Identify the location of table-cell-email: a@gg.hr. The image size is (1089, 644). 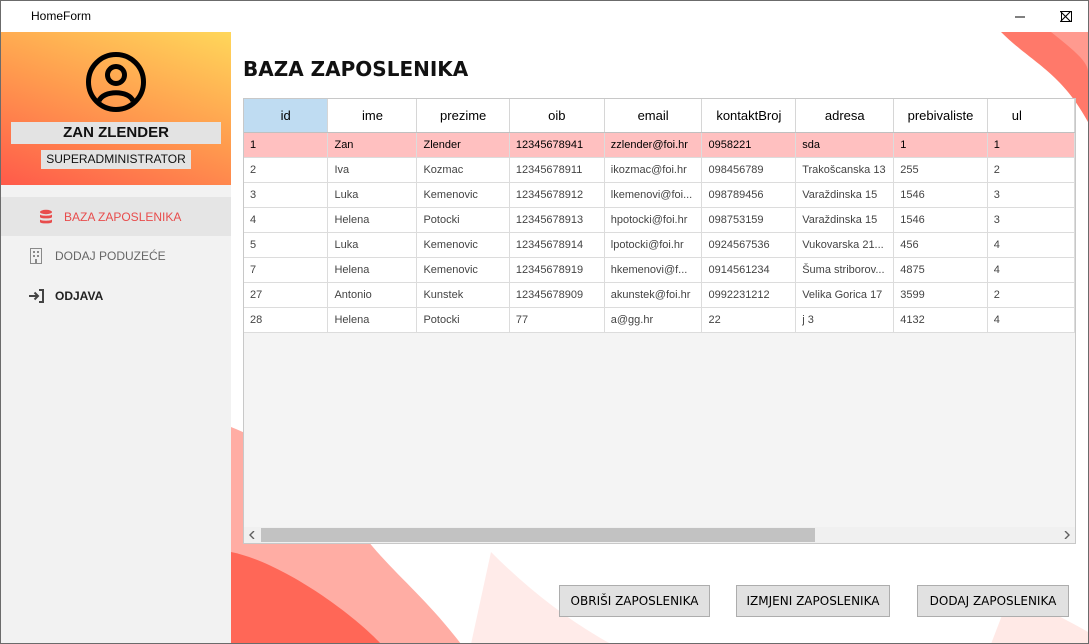
(653, 320).